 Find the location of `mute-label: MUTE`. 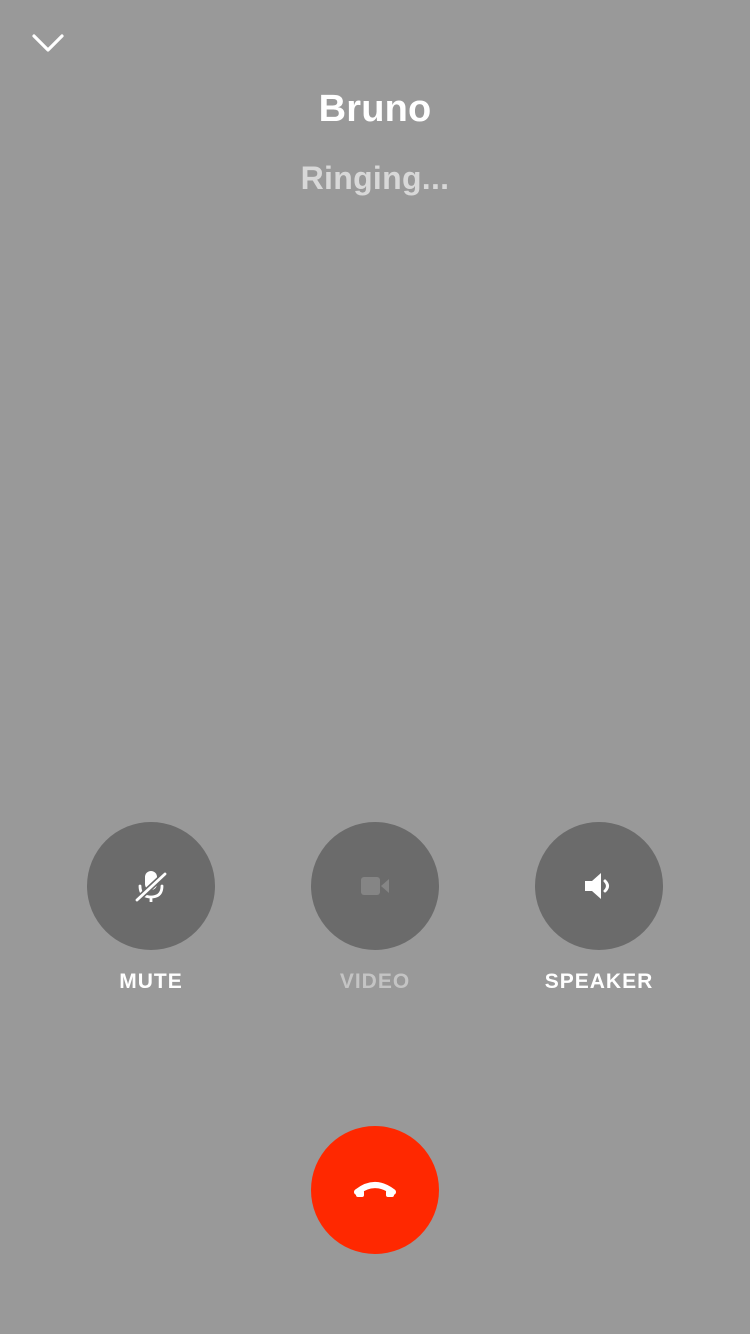

mute-label: MUTE is located at coordinates (151, 981).